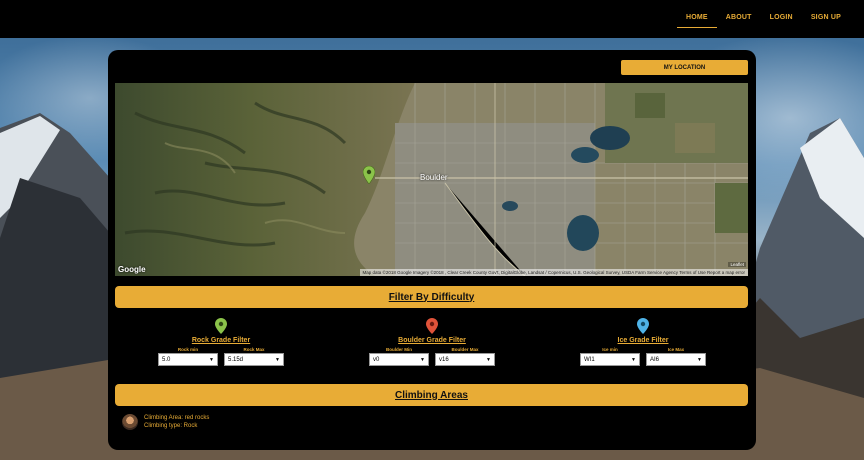 This screenshot has width=864, height=460. Describe the element at coordinates (399, 359) in the screenshot. I see `boulder-min-select: v0 ▼` at that location.